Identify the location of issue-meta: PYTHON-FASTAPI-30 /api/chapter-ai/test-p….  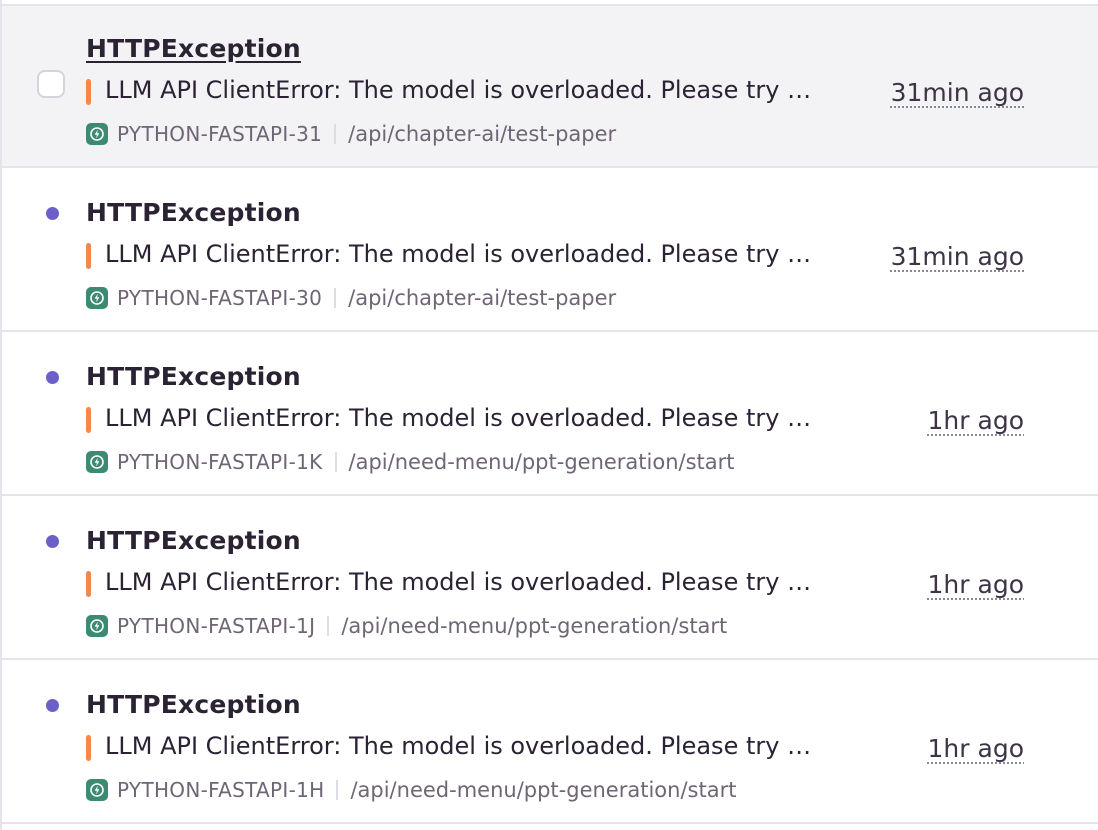
(351, 298).